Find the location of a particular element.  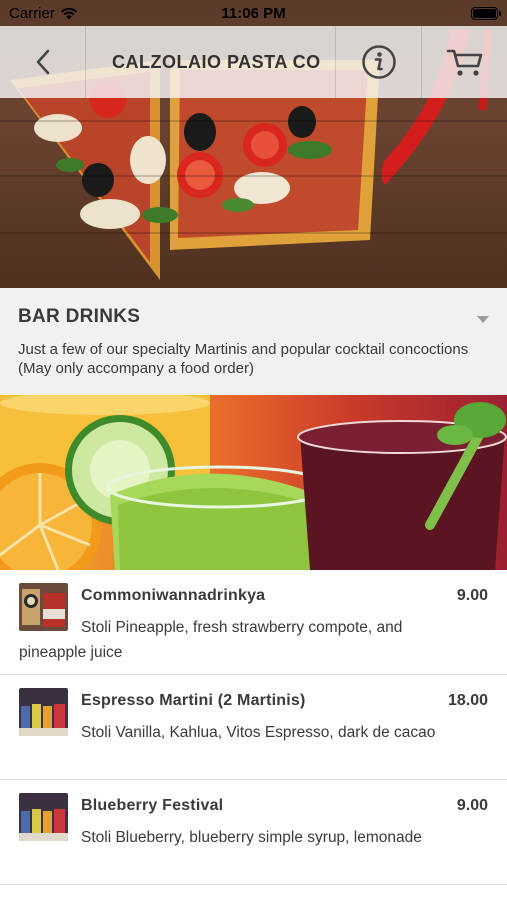

info-button is located at coordinates (378, 62).